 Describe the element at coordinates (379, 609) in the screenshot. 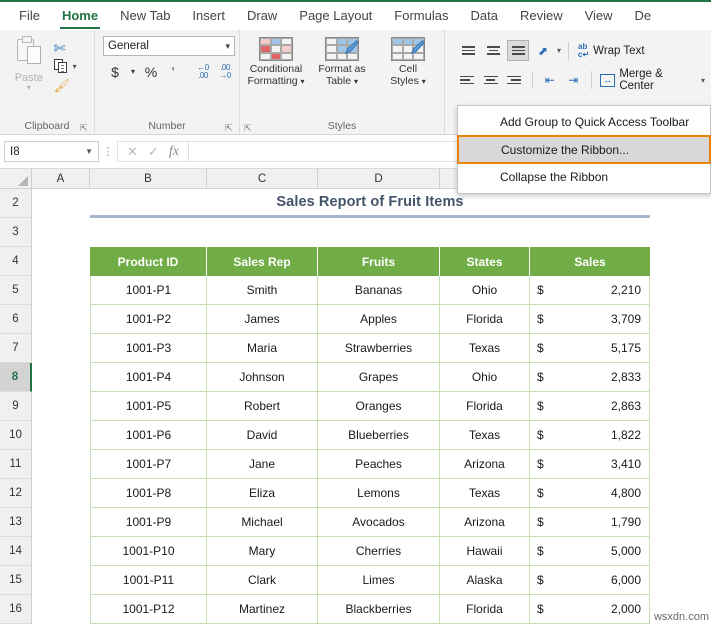

I see `table-cell-fruit: Blackberries` at that location.